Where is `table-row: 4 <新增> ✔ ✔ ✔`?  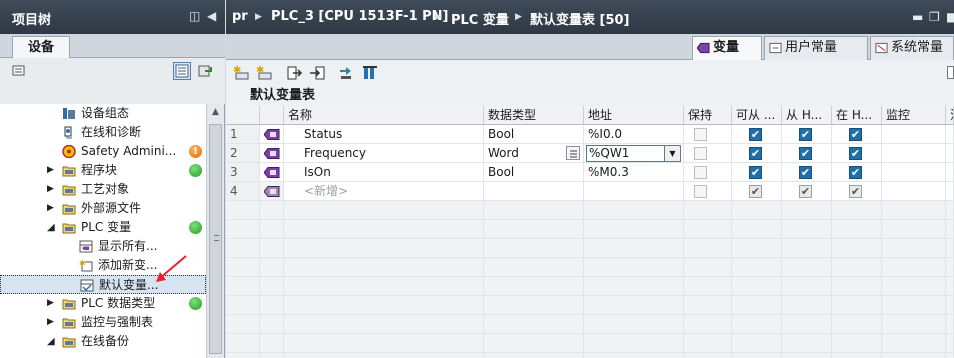 table-row: 4 <新增> ✔ ✔ ✔ is located at coordinates (590, 191).